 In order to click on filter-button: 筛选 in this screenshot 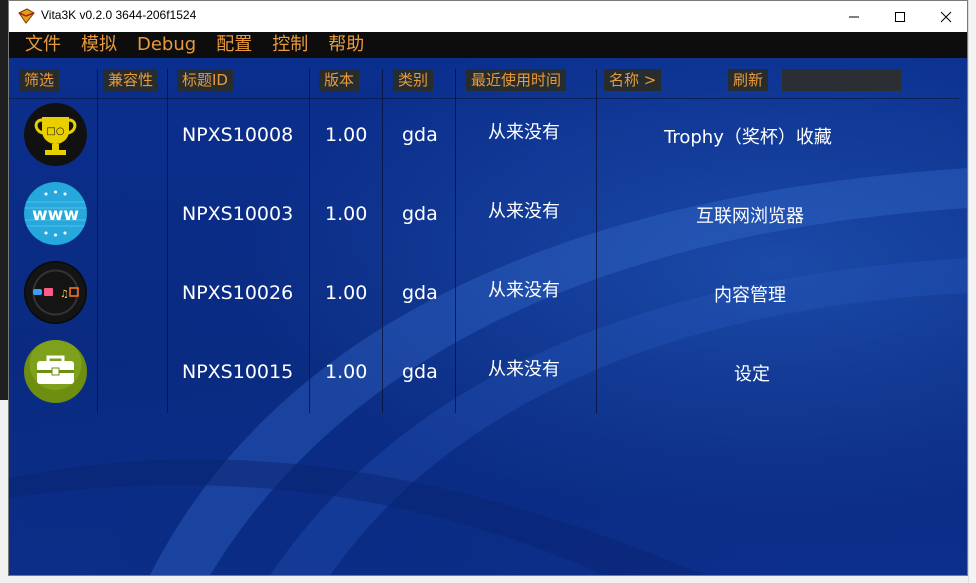, I will do `click(39, 80)`.